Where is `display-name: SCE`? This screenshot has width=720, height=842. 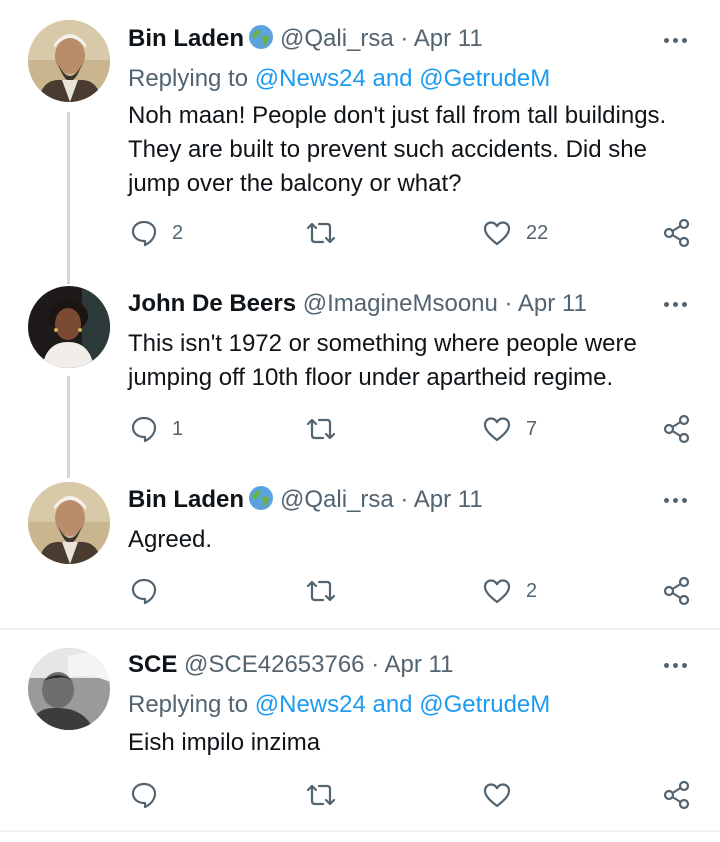
display-name: SCE is located at coordinates (152, 664).